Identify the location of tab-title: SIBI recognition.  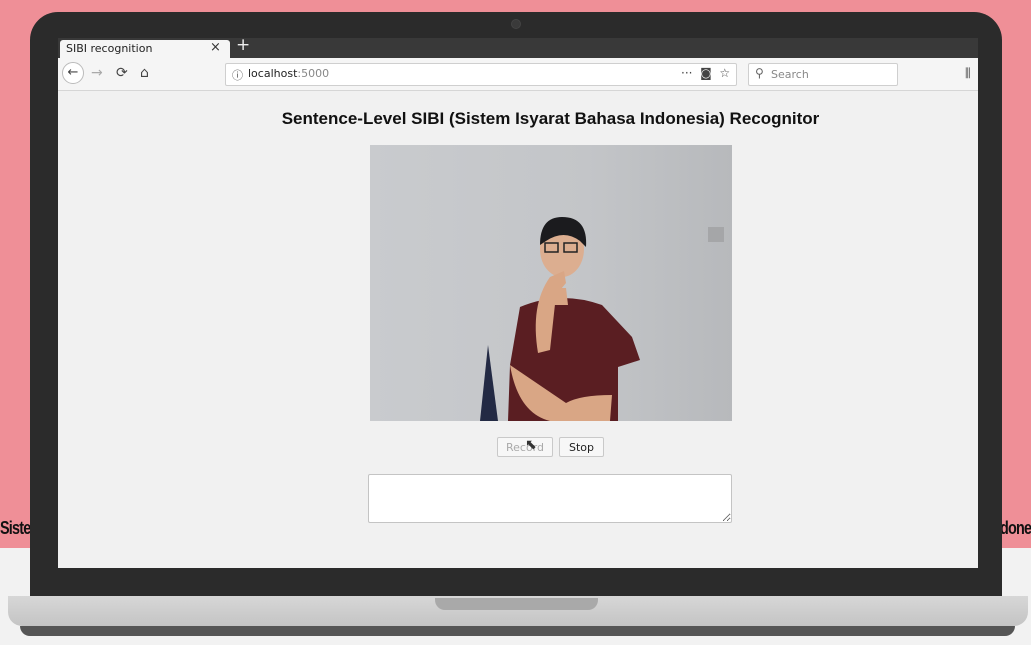
(109, 48).